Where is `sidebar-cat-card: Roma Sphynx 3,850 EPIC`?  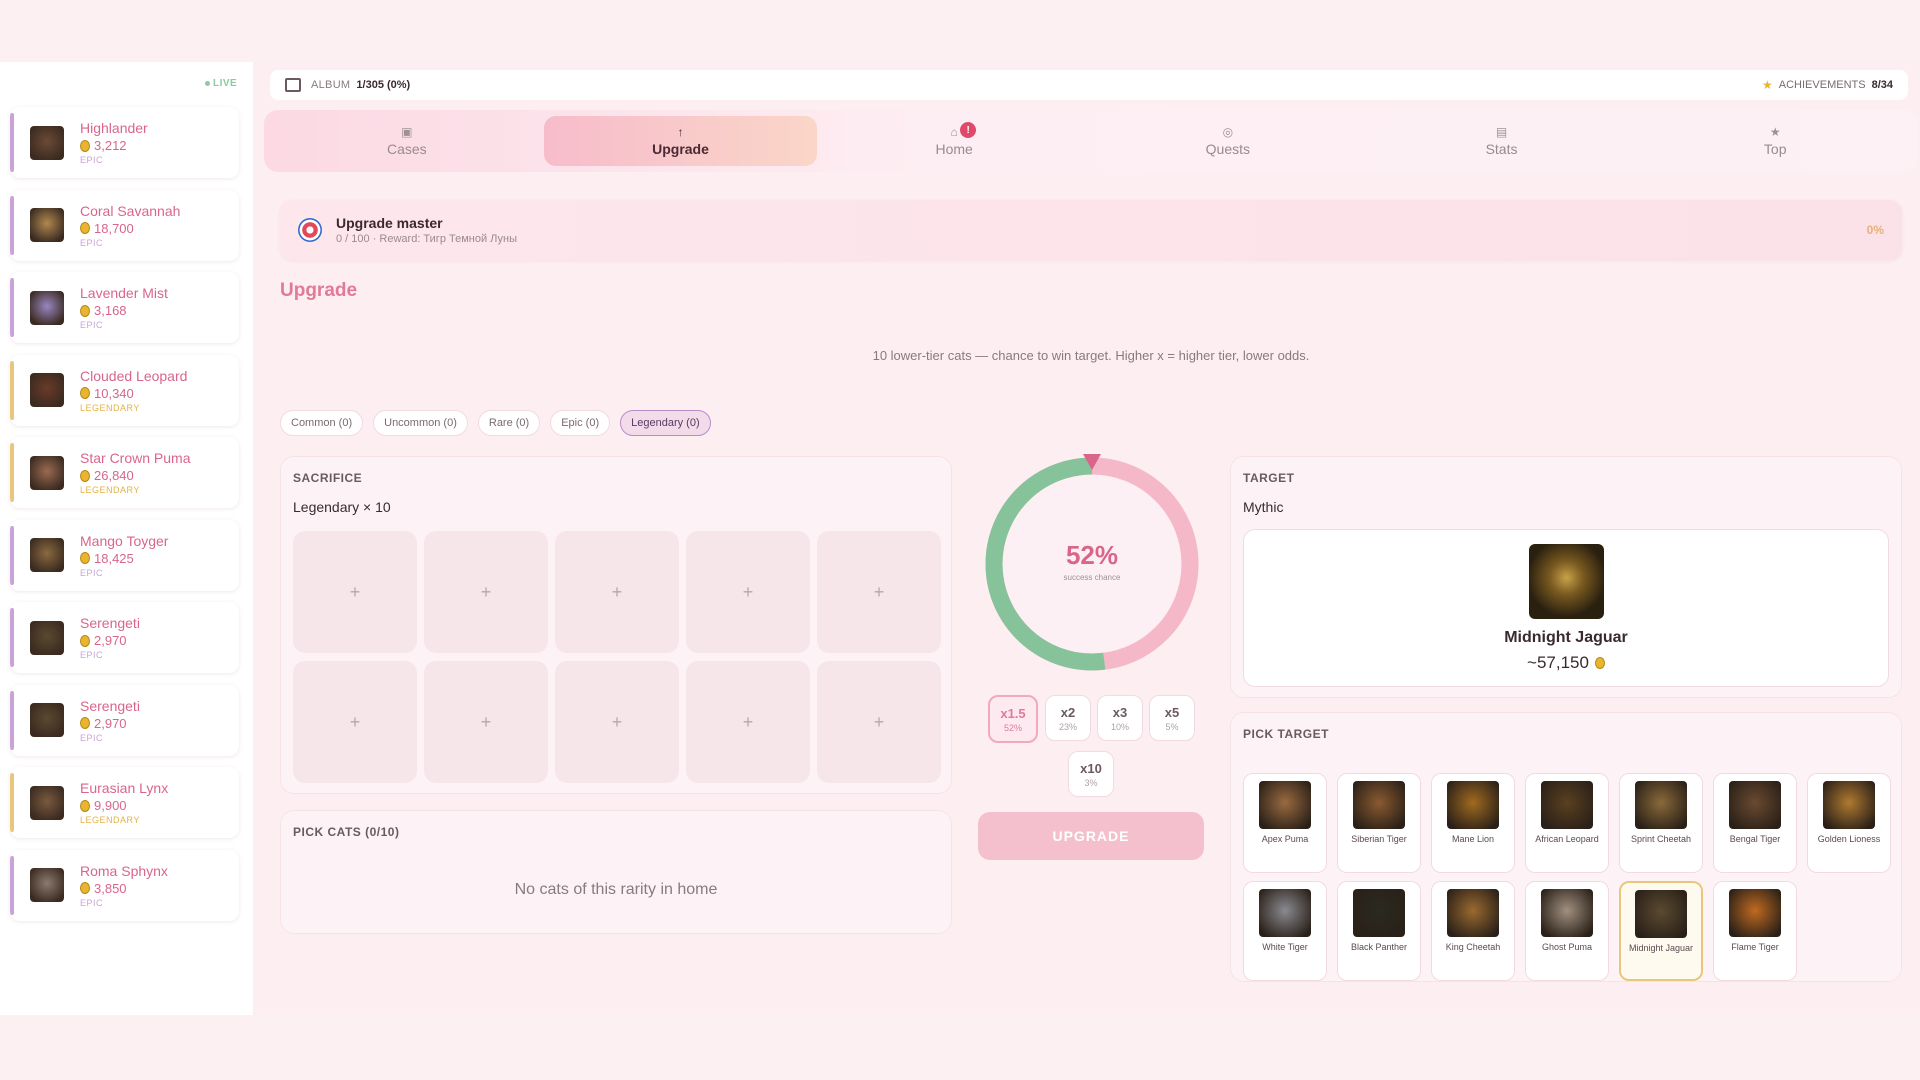
sidebar-cat-card: Roma Sphynx 3,850 EPIC is located at coordinates (124, 885).